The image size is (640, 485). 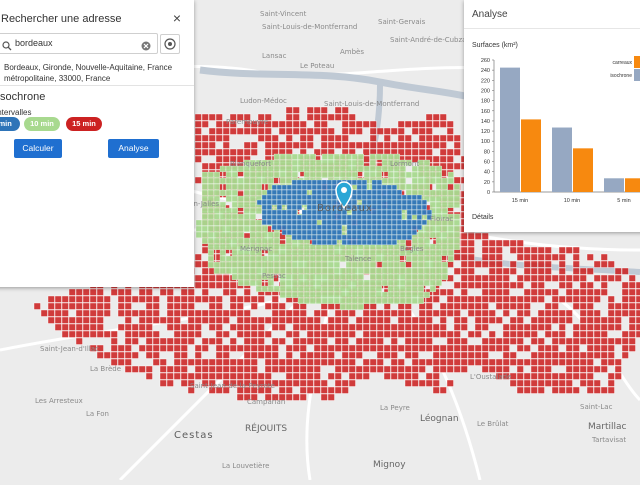 What do you see at coordinates (177, 18) in the screenshot?
I see `close-button: ×` at bounding box center [177, 18].